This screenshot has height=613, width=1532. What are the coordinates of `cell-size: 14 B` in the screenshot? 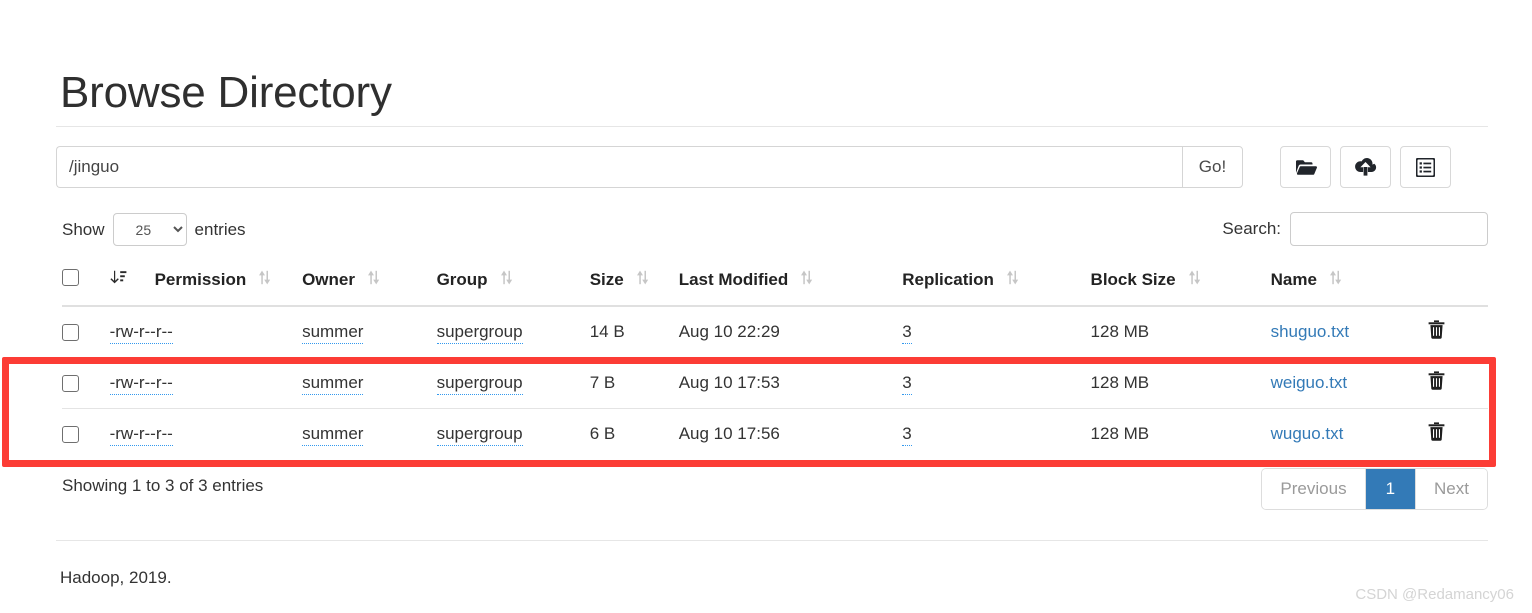 It's located at (607, 331).